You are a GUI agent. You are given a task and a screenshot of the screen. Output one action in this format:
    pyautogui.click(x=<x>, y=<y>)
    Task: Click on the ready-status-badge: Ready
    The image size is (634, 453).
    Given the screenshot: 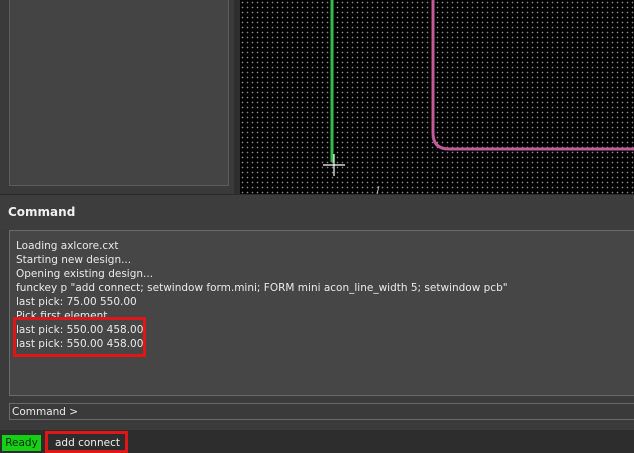 What is the action you would take?
    pyautogui.click(x=21, y=443)
    